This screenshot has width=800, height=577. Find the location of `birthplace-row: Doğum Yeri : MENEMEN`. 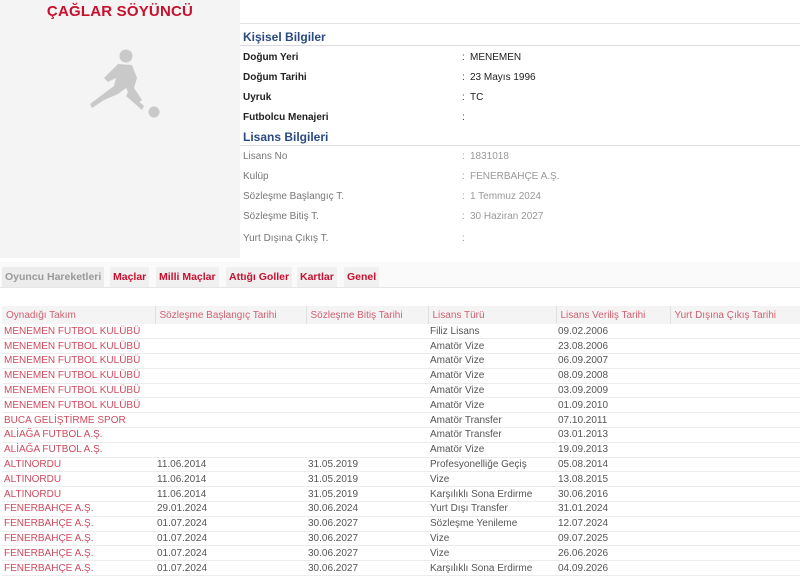

birthplace-row: Doğum Yeri : MENEMEN is located at coordinates (521, 59).